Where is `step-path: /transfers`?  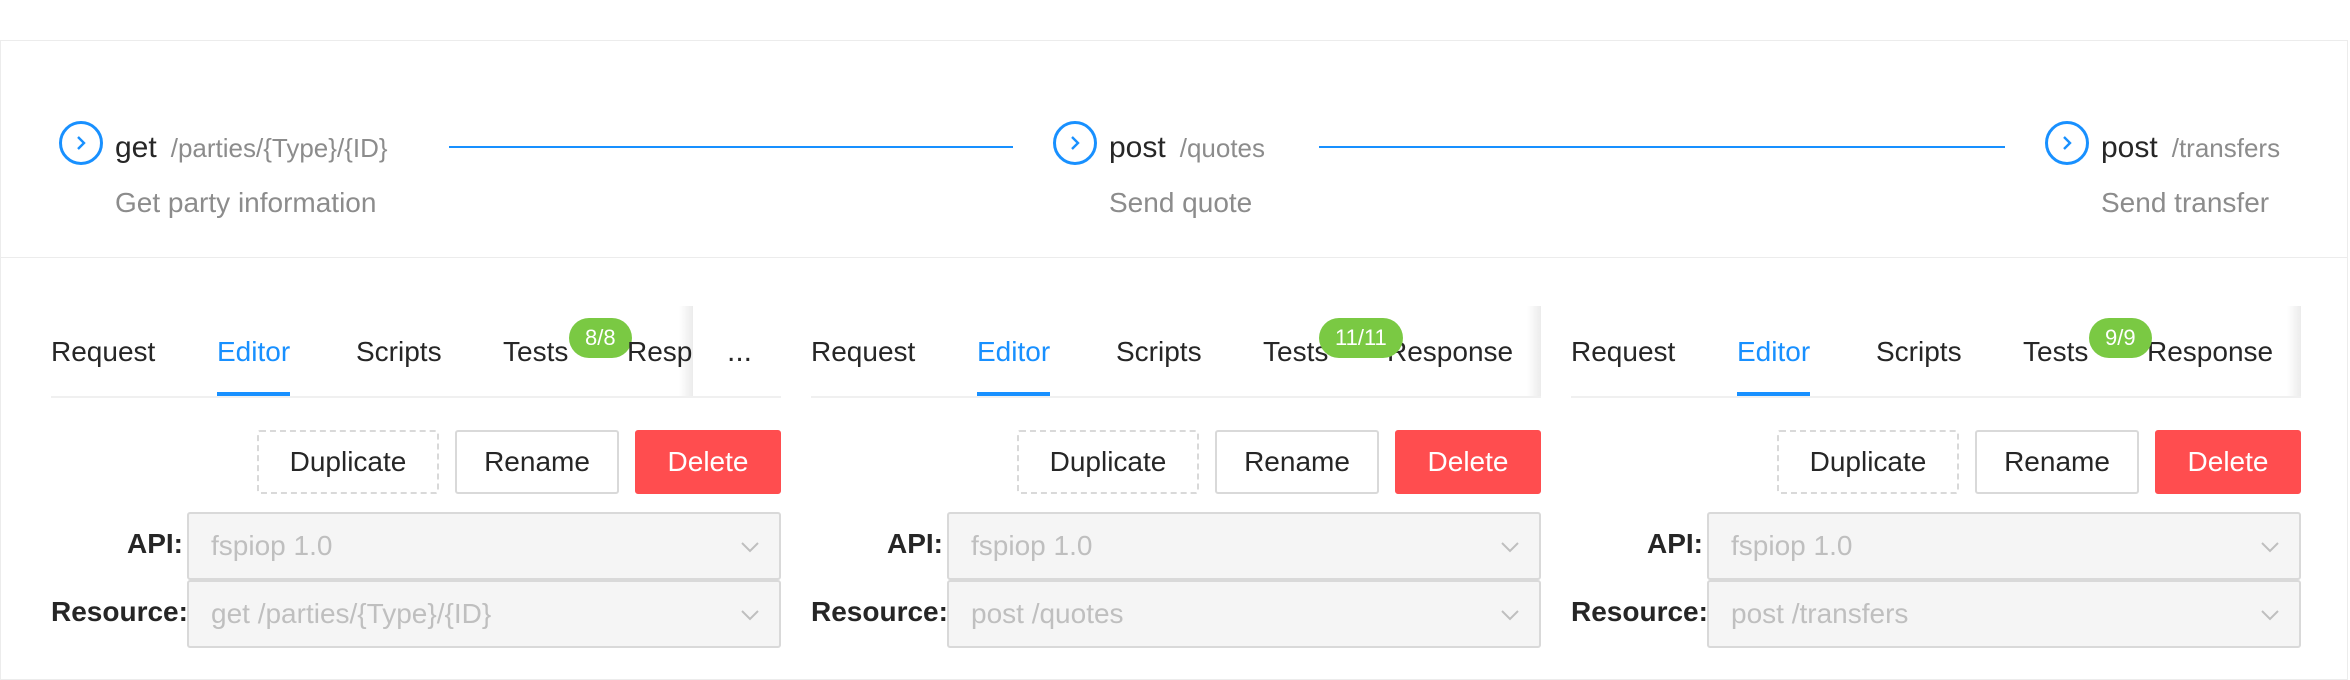
step-path: /transfers is located at coordinates (2226, 148).